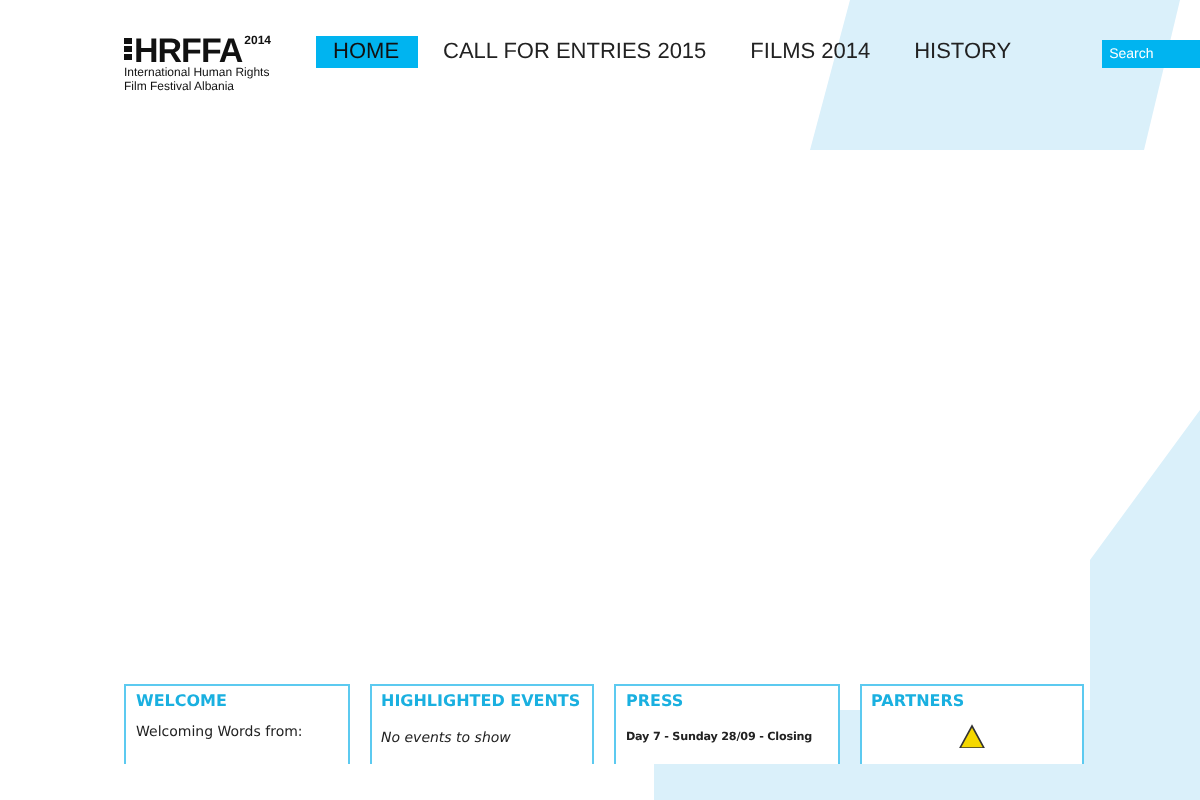 The width and height of the screenshot is (1200, 800). What do you see at coordinates (481, 702) in the screenshot?
I see `panel-title: HIGHLIGHTED EVENTS` at bounding box center [481, 702].